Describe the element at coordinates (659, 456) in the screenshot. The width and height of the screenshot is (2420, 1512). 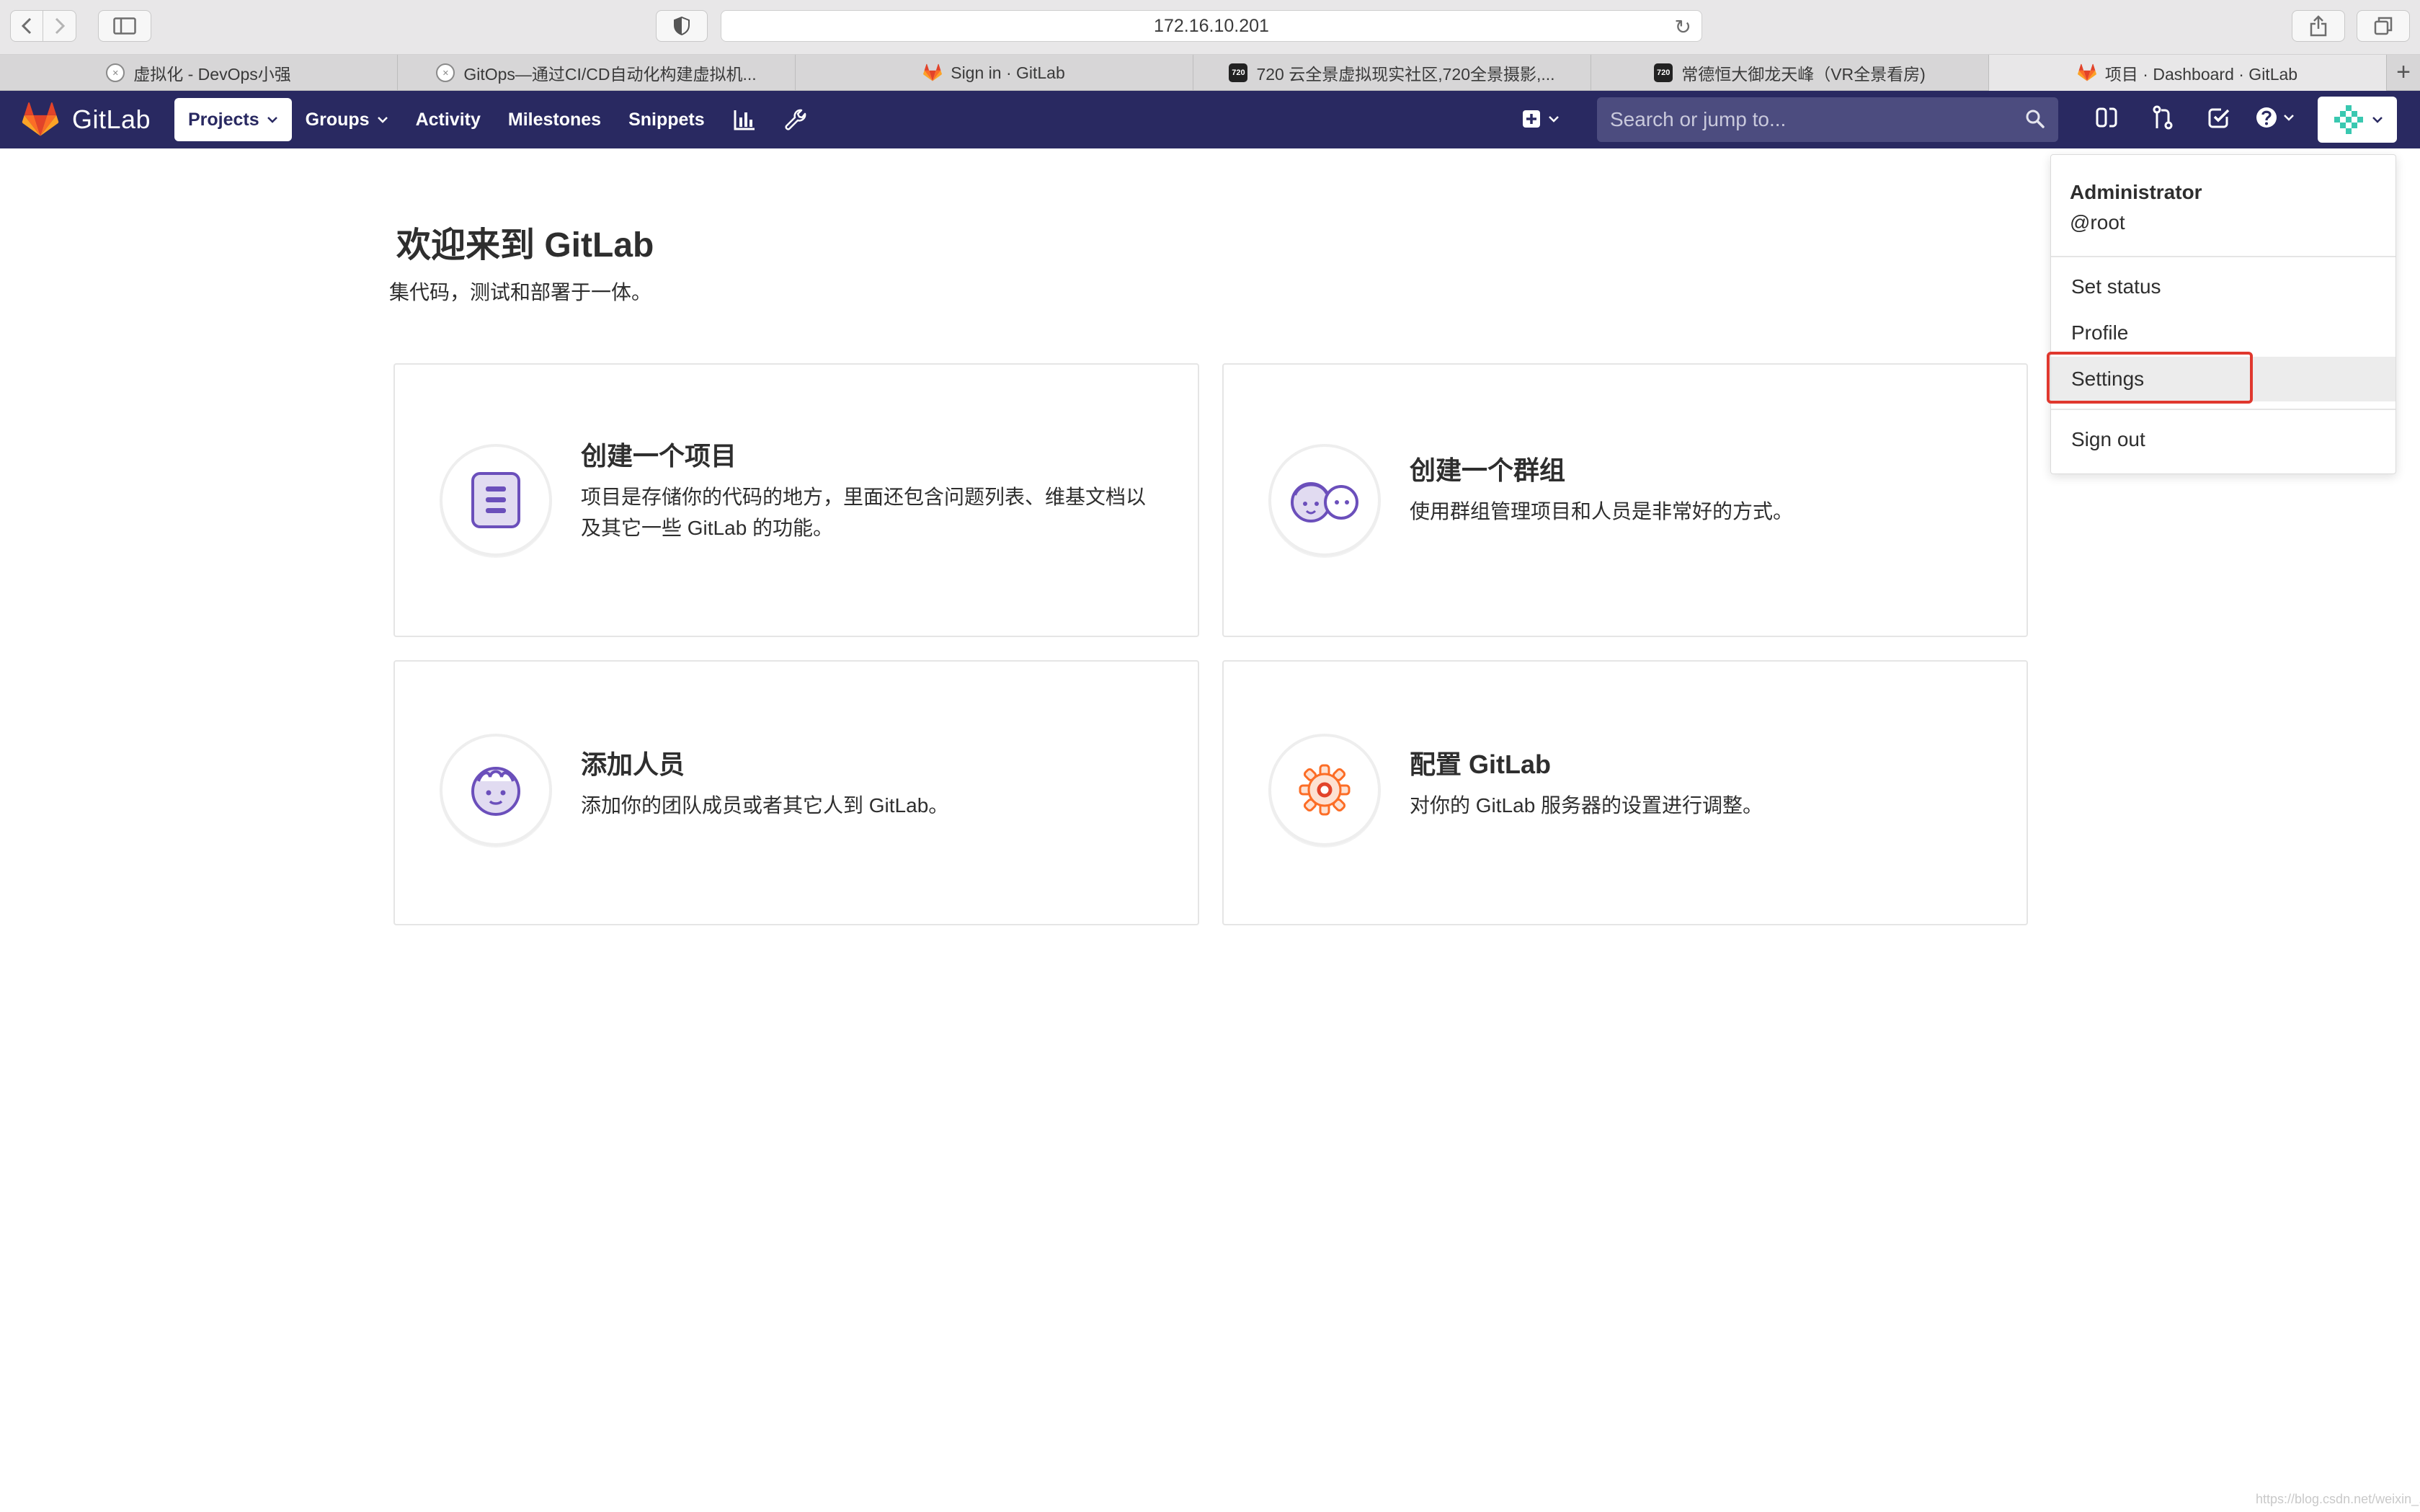
I see `card-title: 创建一个项目` at that location.